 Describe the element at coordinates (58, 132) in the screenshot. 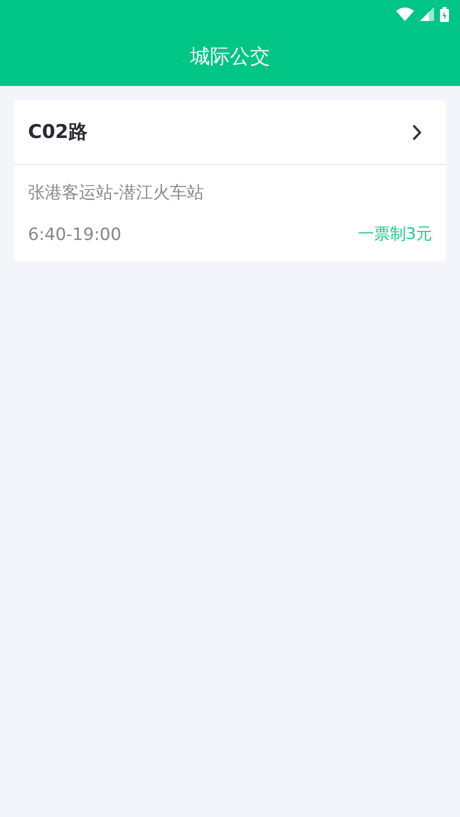

I see `route-name: C02路` at that location.